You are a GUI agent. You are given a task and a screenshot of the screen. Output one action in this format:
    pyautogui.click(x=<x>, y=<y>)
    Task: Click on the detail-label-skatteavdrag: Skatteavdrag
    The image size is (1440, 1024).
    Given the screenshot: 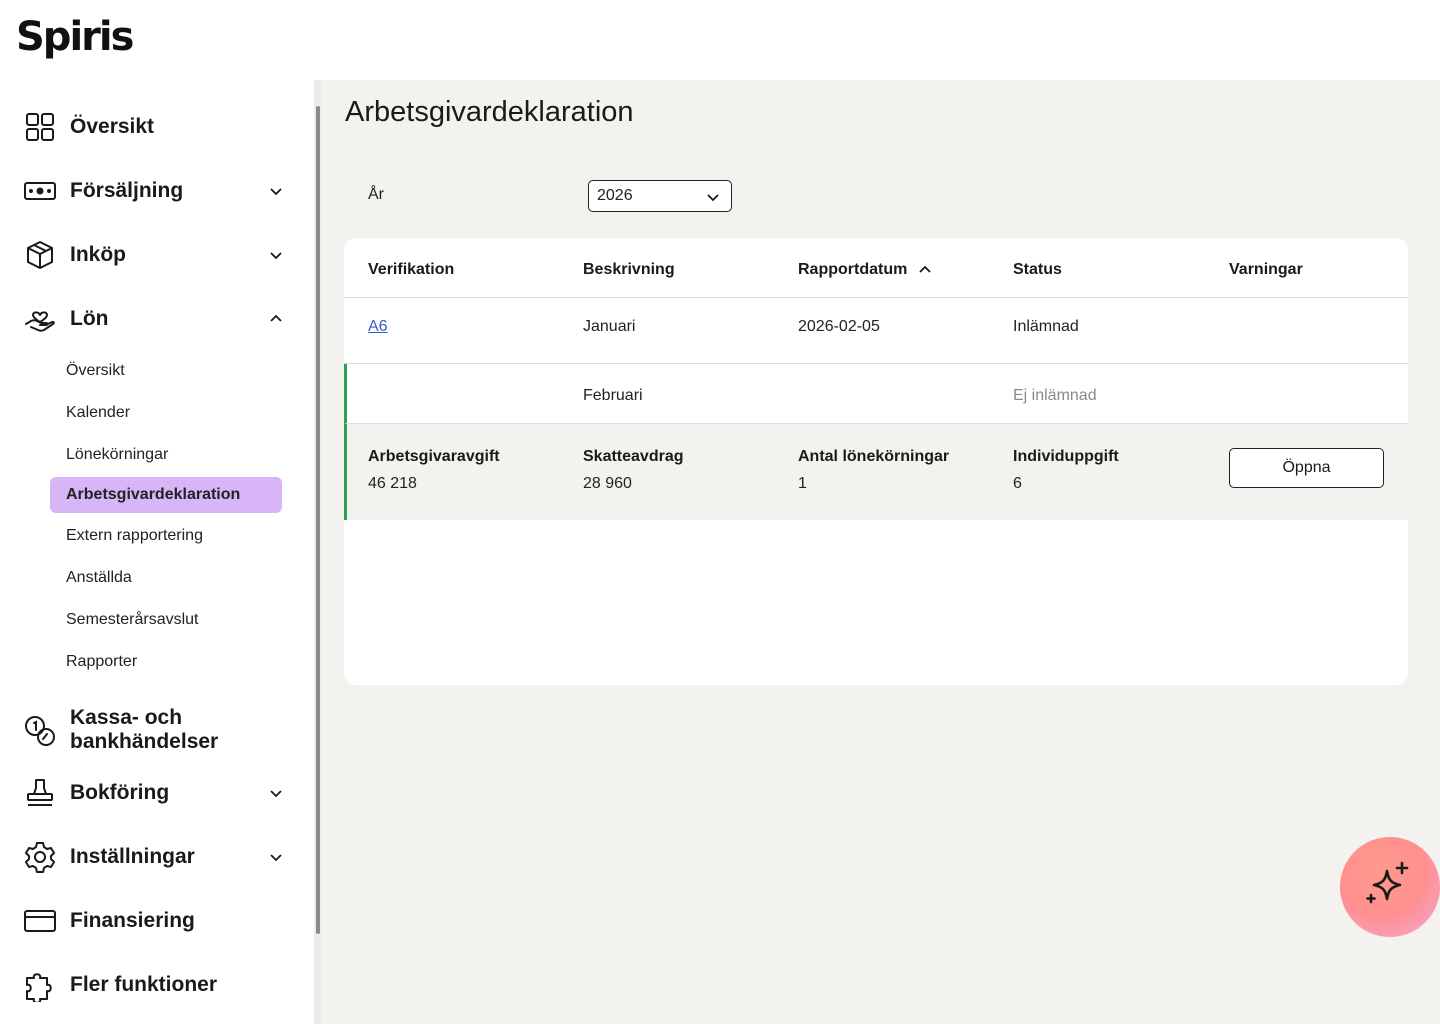 What is the action you would take?
    pyautogui.click(x=633, y=456)
    